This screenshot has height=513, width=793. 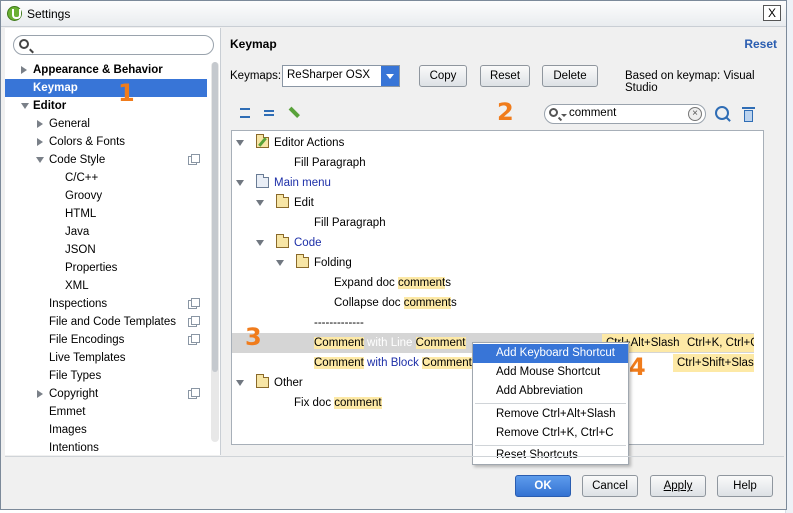 I want to click on sidebar-item-json: JSON, so click(x=80, y=250).